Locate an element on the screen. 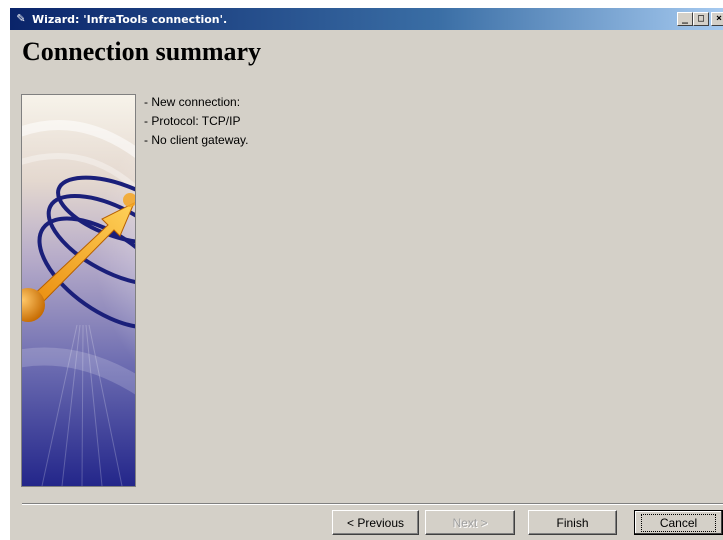 The width and height of the screenshot is (723, 540). finish-button-label: Finish is located at coordinates (572, 522).